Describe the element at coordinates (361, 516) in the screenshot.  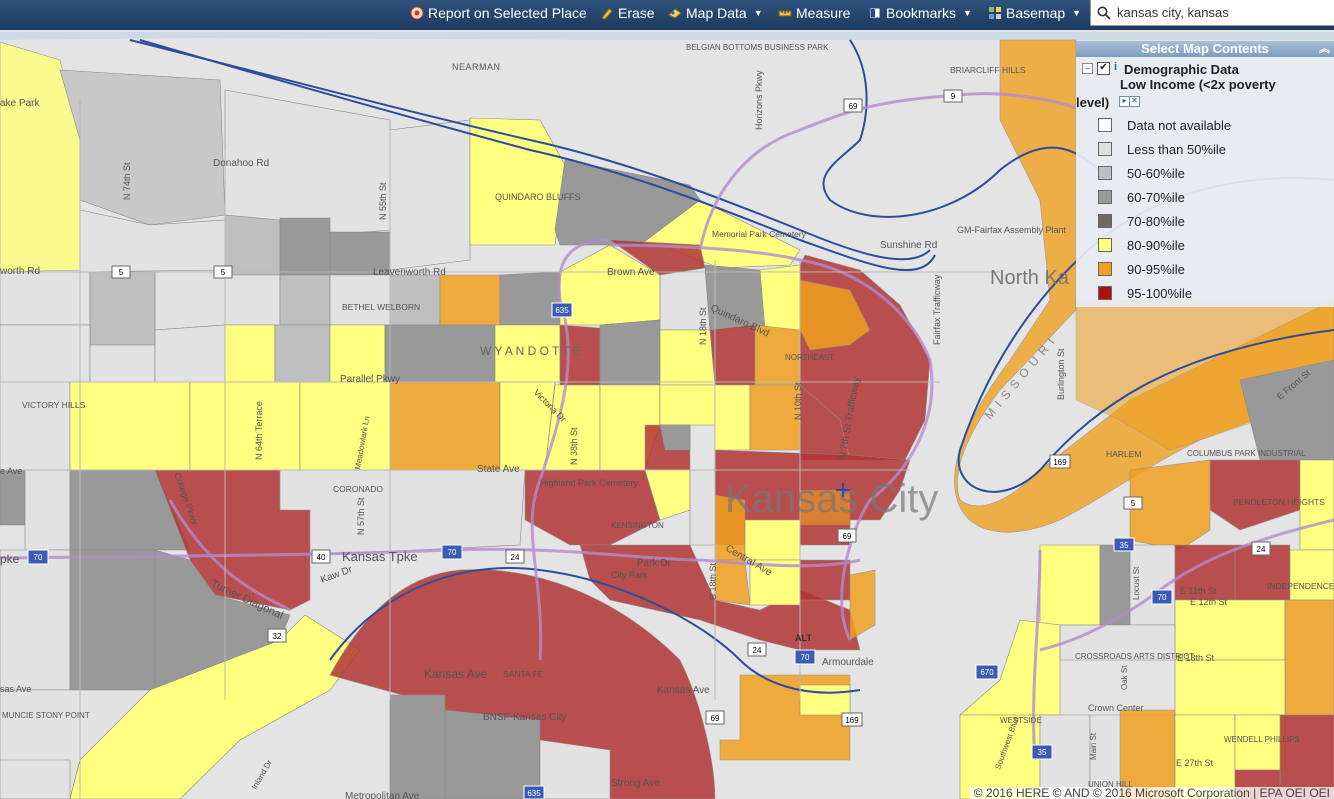
I see `map-label: N 57th St` at that location.